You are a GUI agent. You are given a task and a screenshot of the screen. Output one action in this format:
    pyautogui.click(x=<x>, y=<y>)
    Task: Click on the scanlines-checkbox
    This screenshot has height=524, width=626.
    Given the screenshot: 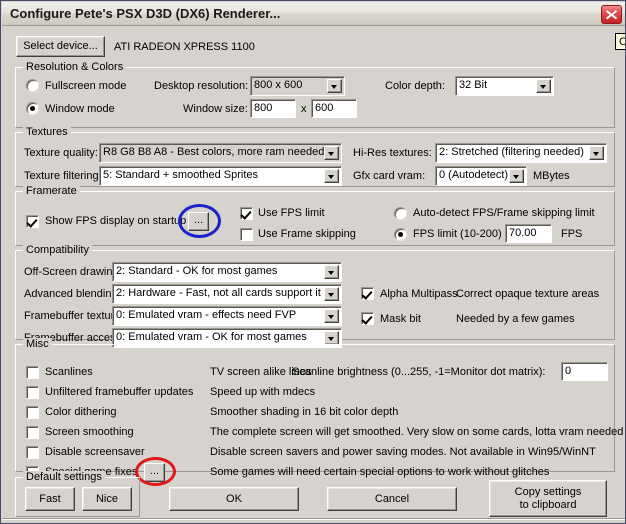 What is the action you would take?
    pyautogui.click(x=32, y=372)
    